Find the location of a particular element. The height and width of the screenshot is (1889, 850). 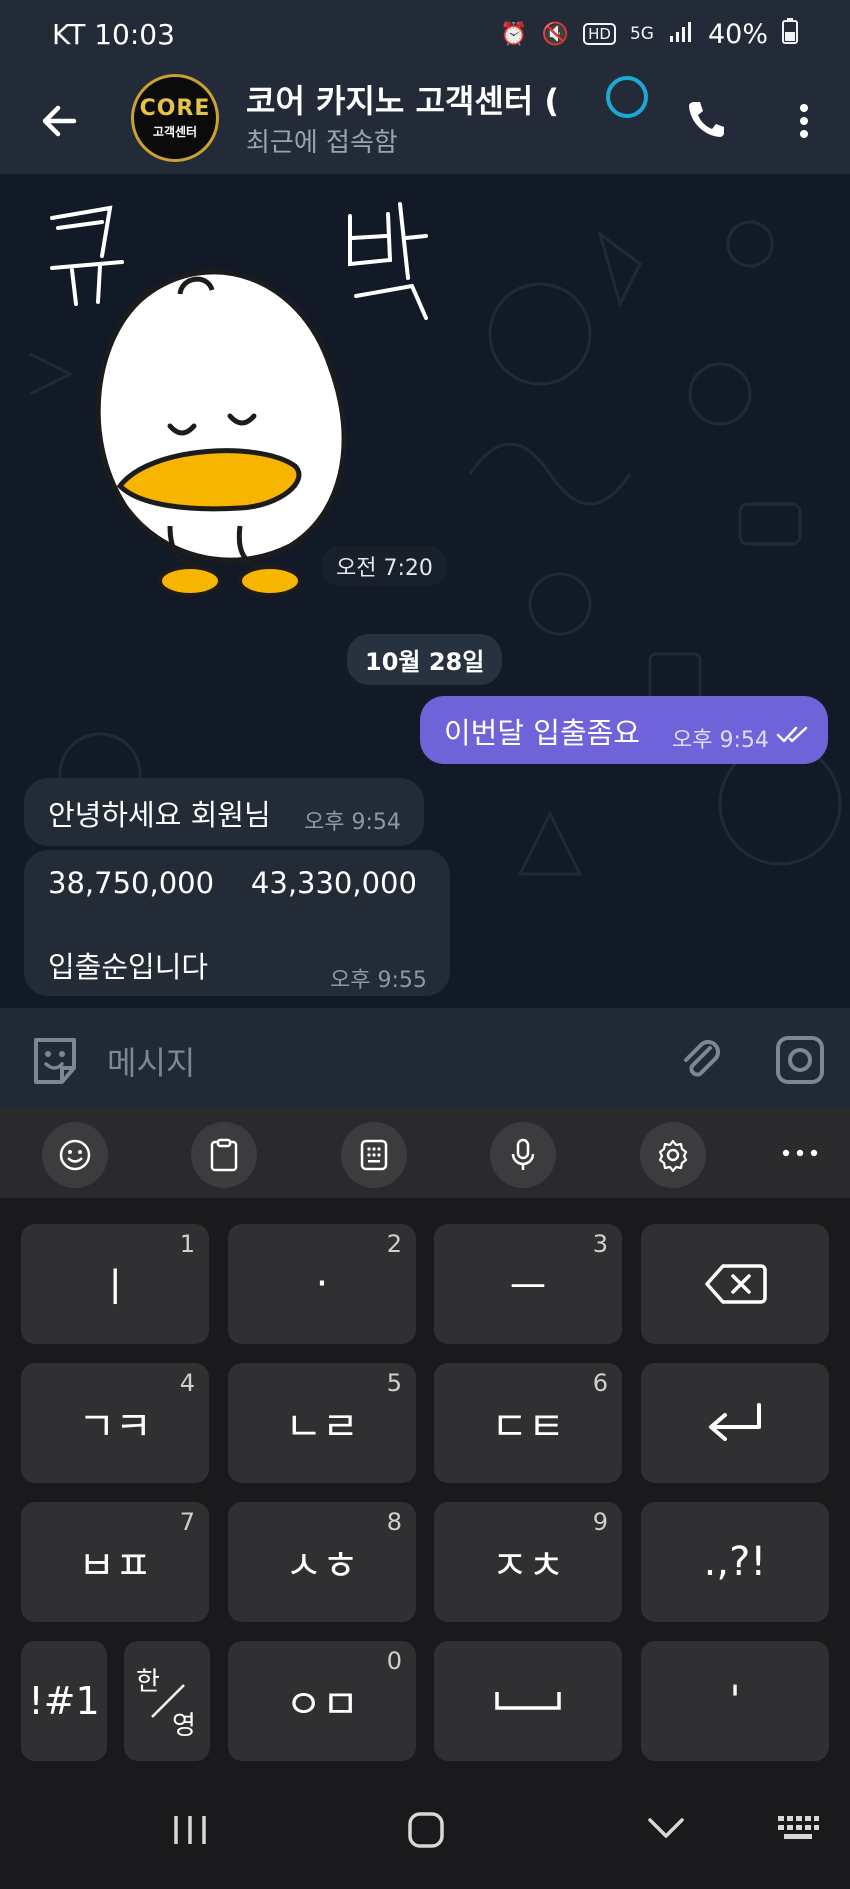

home-button is located at coordinates (426, 1830).